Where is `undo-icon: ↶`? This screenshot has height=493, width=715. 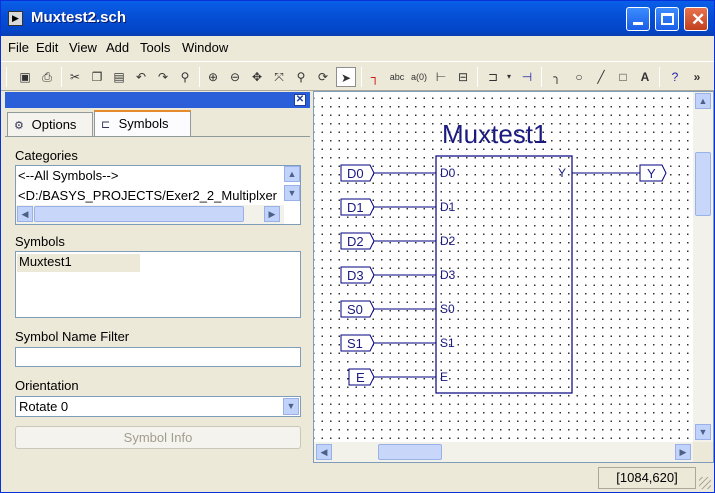 undo-icon: ↶ is located at coordinates (141, 77).